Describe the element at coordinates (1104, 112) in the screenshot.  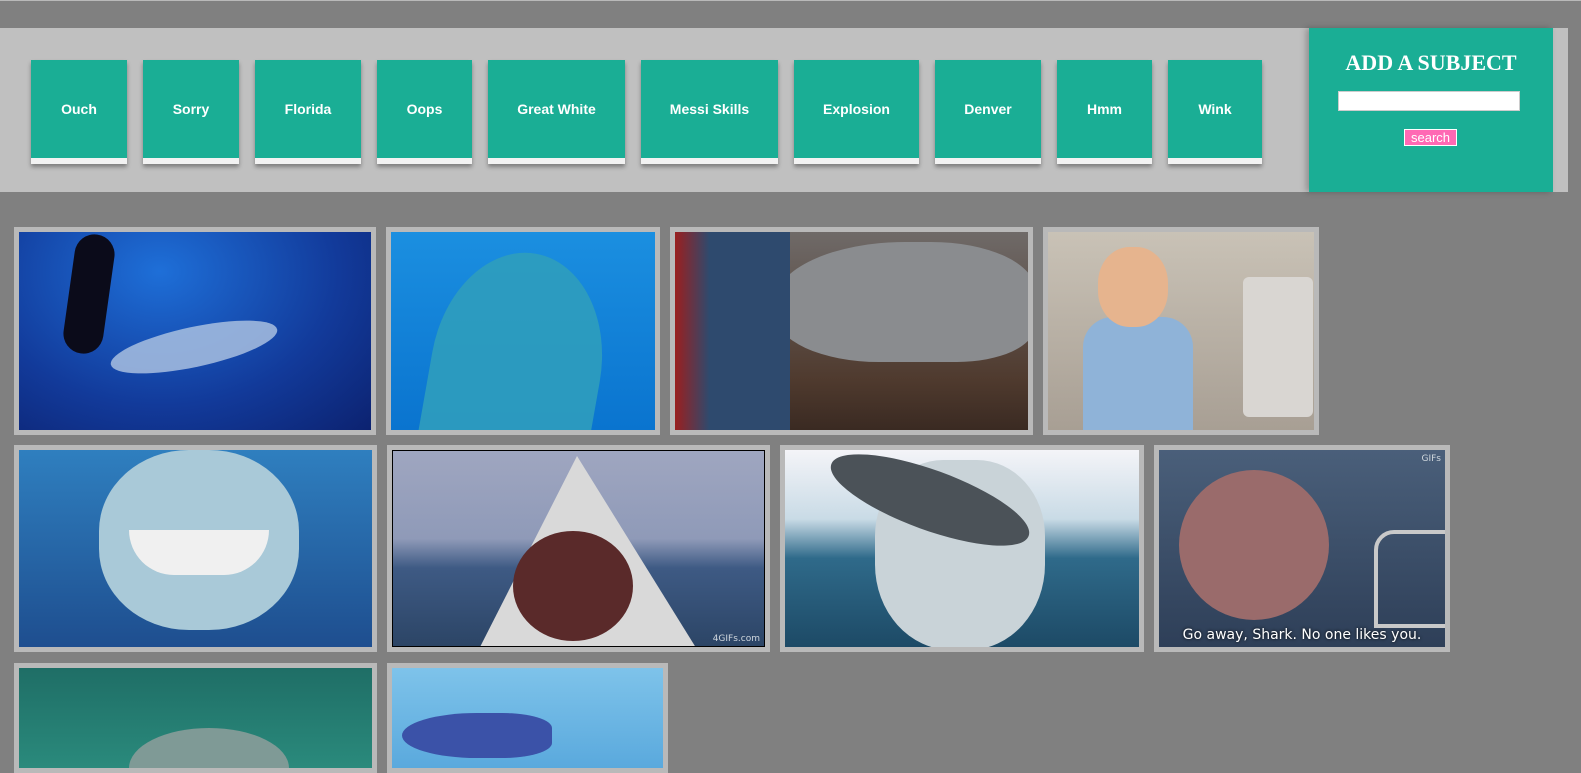
I see `subject-button-hmm: Hmm` at that location.